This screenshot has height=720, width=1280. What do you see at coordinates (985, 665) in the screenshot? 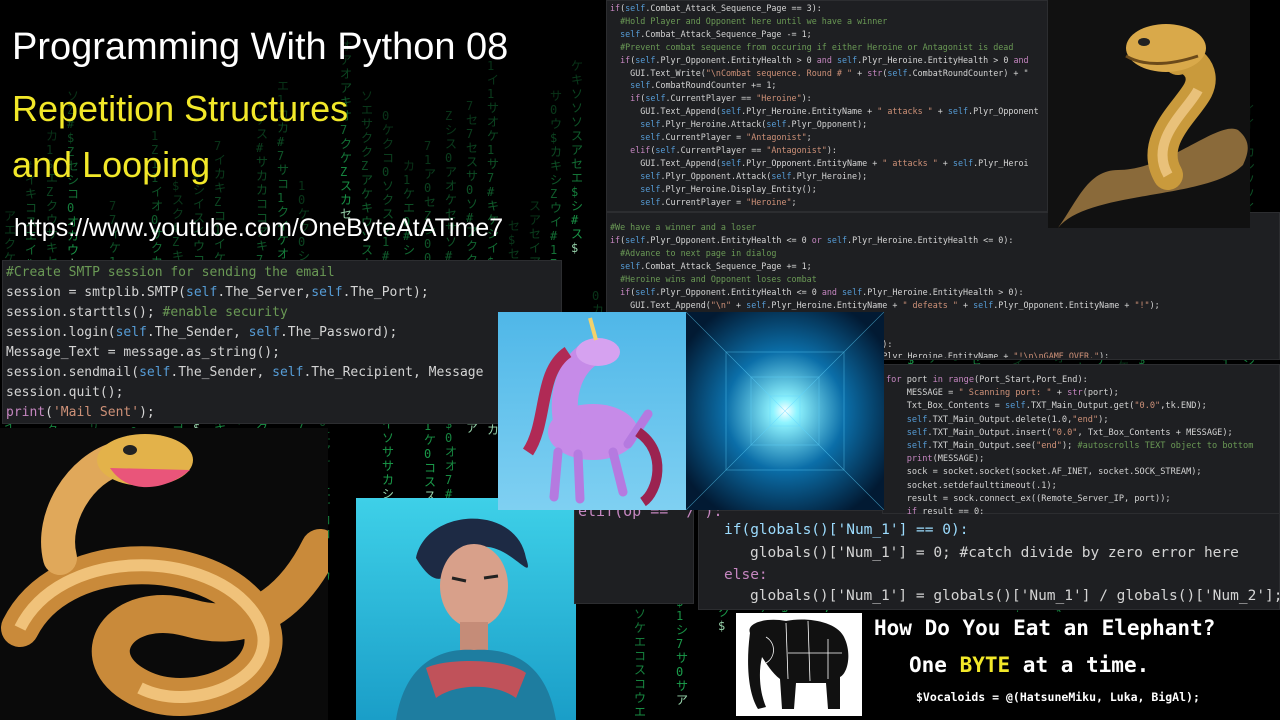
I see `tagline-byte: BYTE` at bounding box center [985, 665].